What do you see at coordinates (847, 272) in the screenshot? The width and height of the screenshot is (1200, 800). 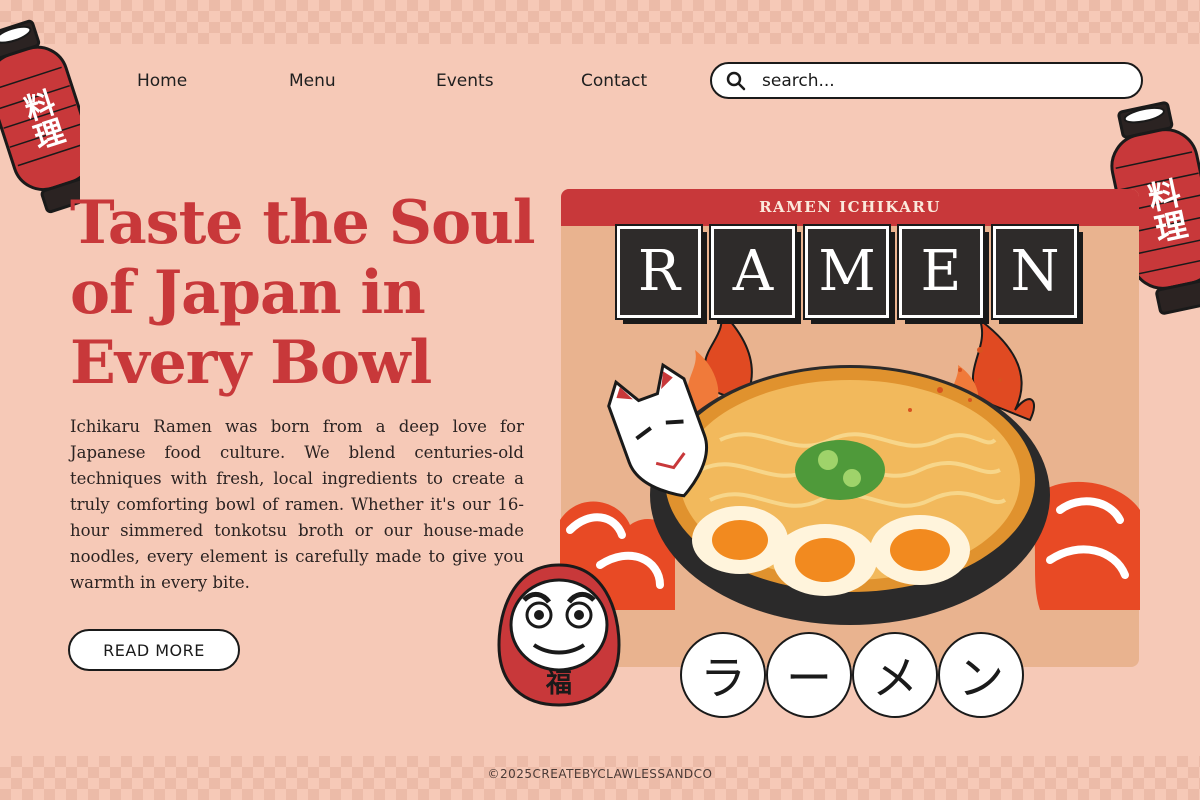 I see `tile-letter-m: M` at bounding box center [847, 272].